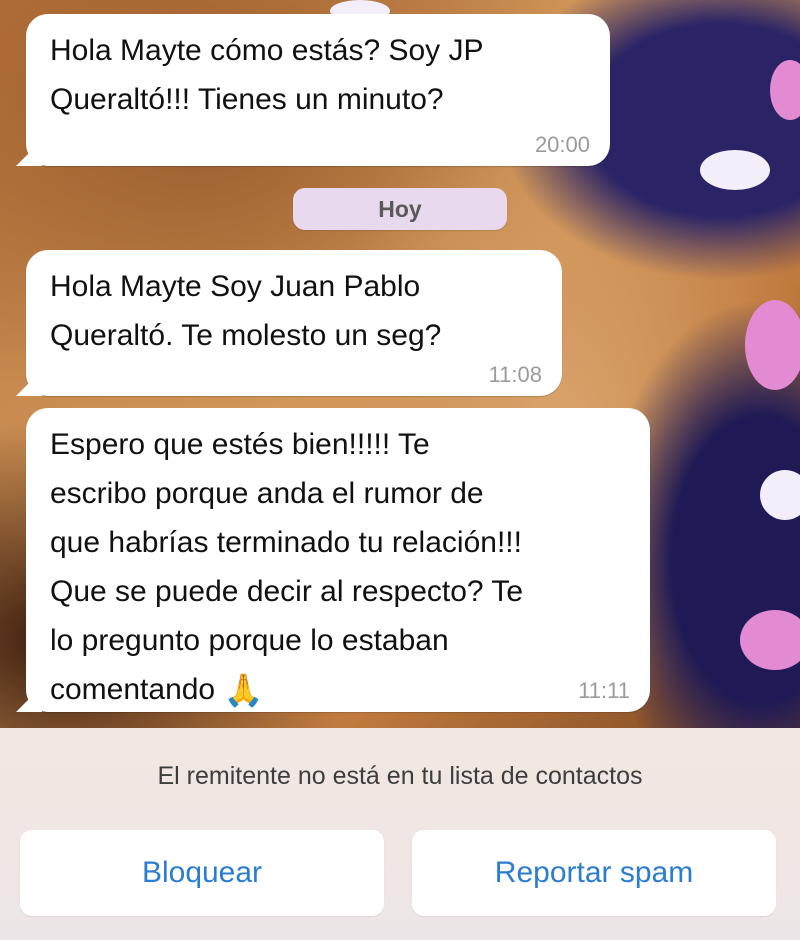  Describe the element at coordinates (243, 690) in the screenshot. I see `praying-hands-emoji: 🙏` at that location.